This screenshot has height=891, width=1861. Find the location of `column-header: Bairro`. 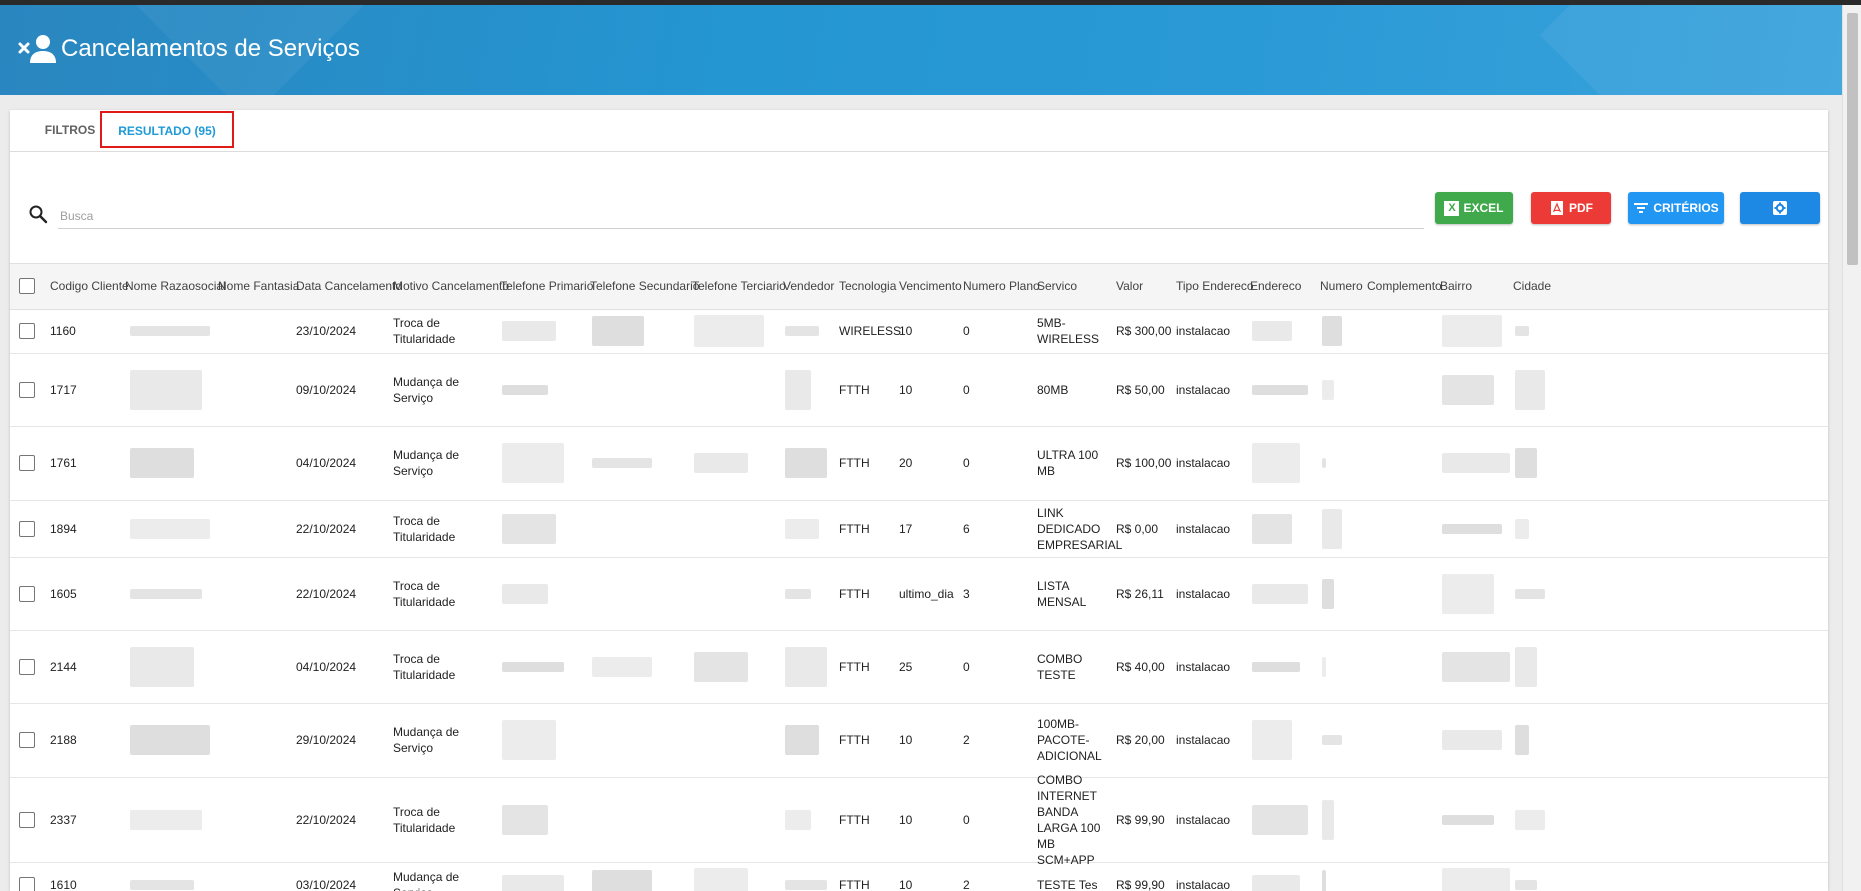

column-header: Bairro is located at coordinates (1456, 286).